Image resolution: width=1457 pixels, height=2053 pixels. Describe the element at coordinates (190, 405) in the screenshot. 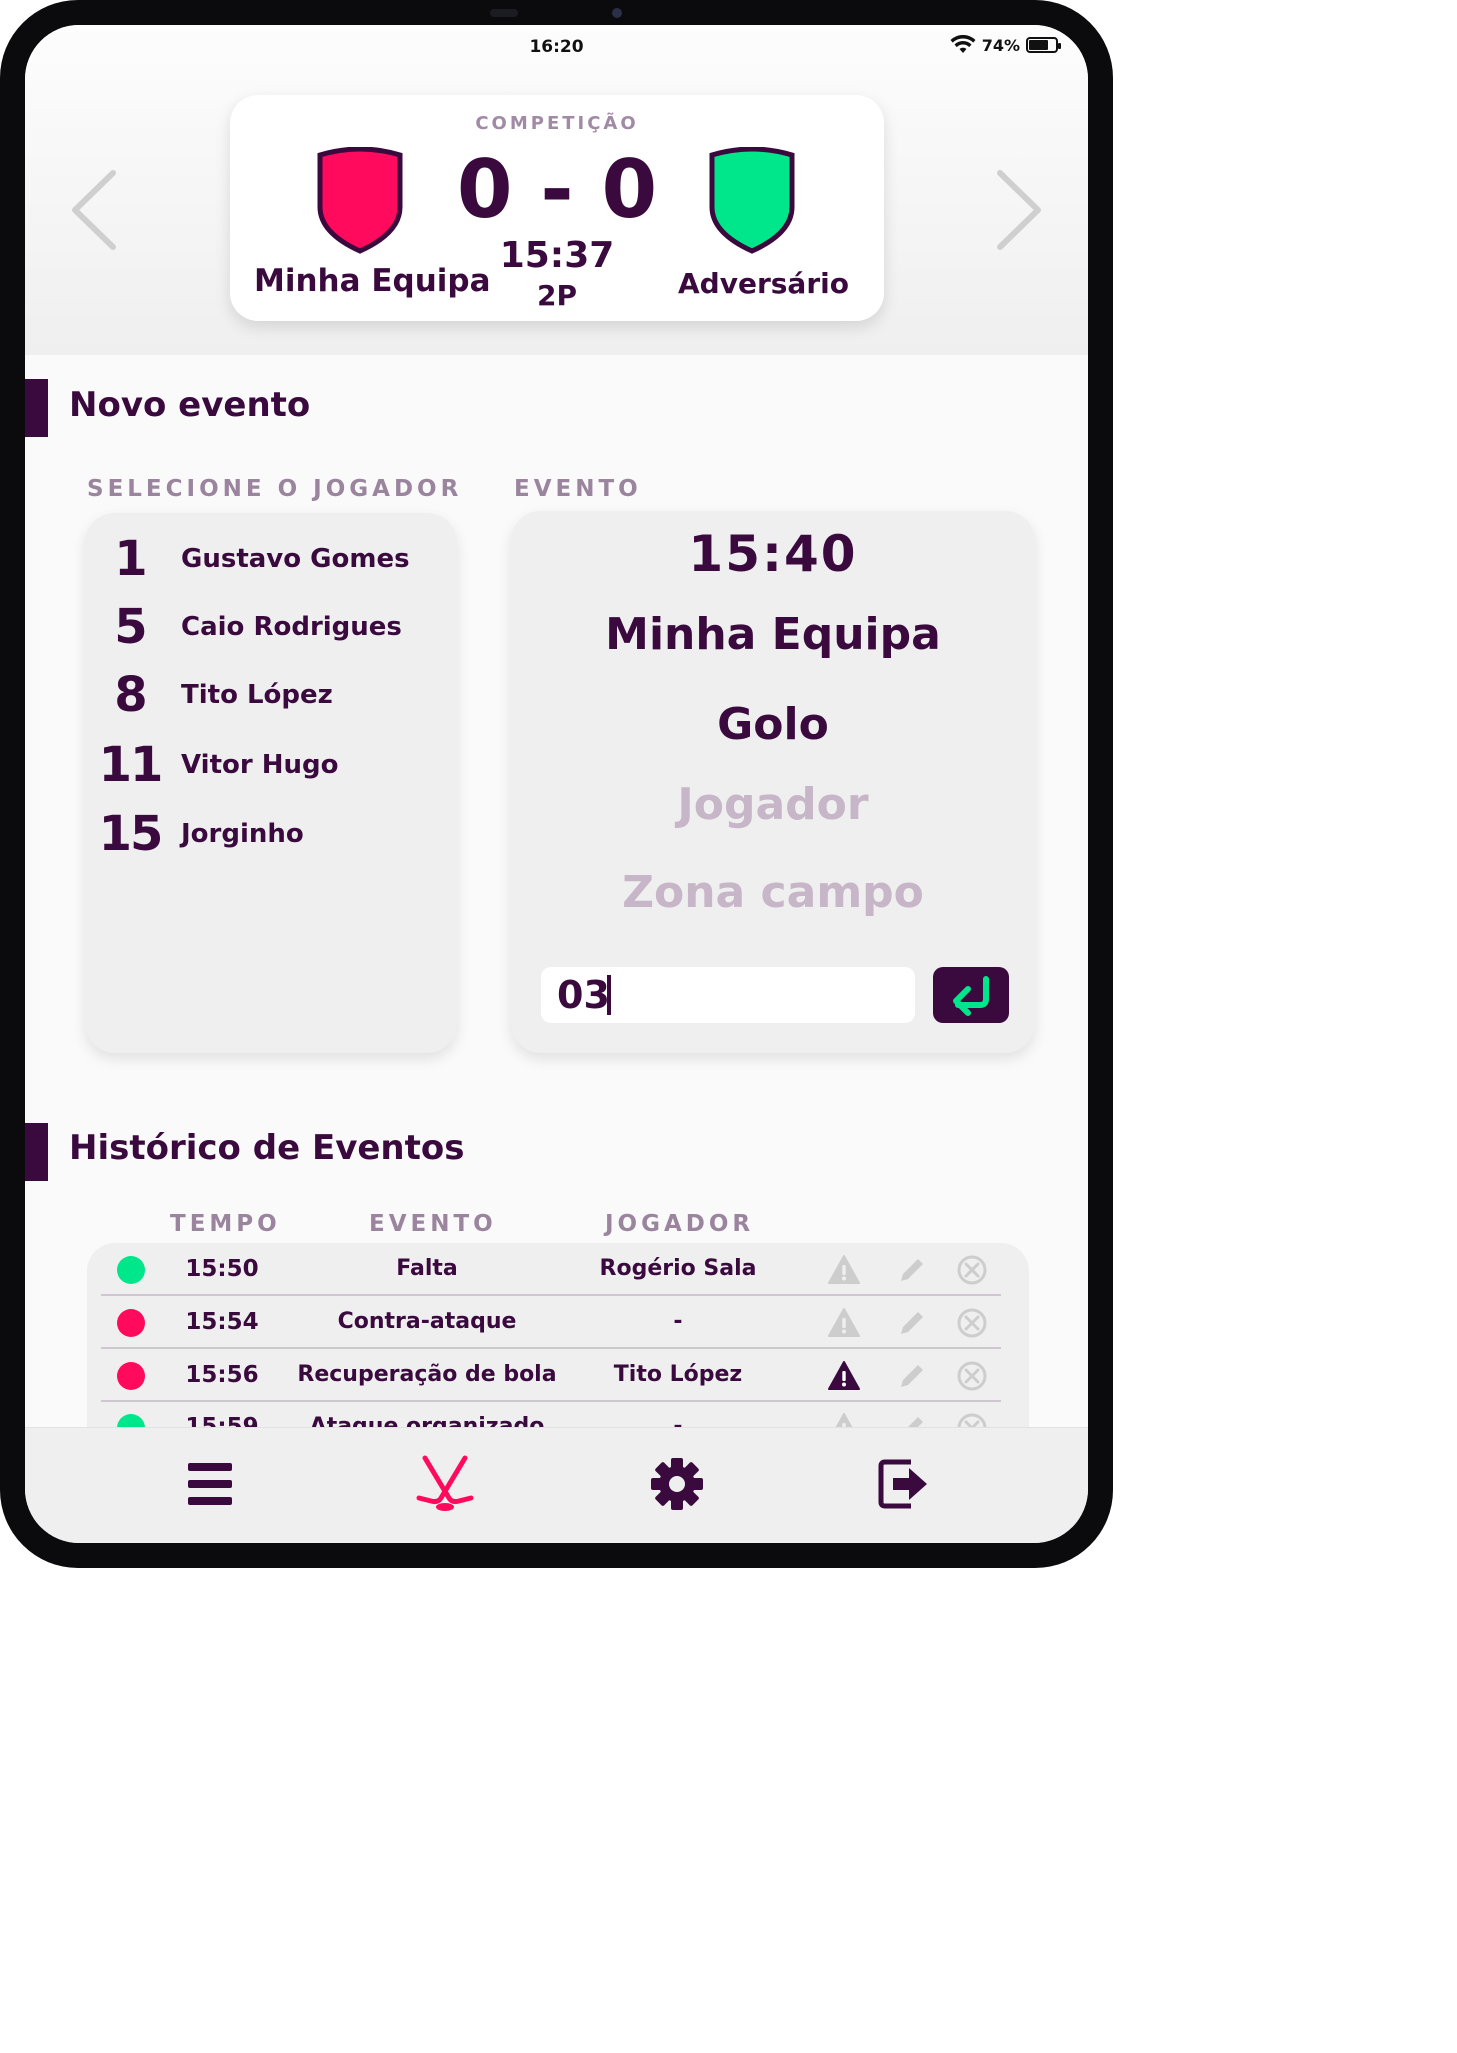

I see `new-event-title: Novo evento` at that location.